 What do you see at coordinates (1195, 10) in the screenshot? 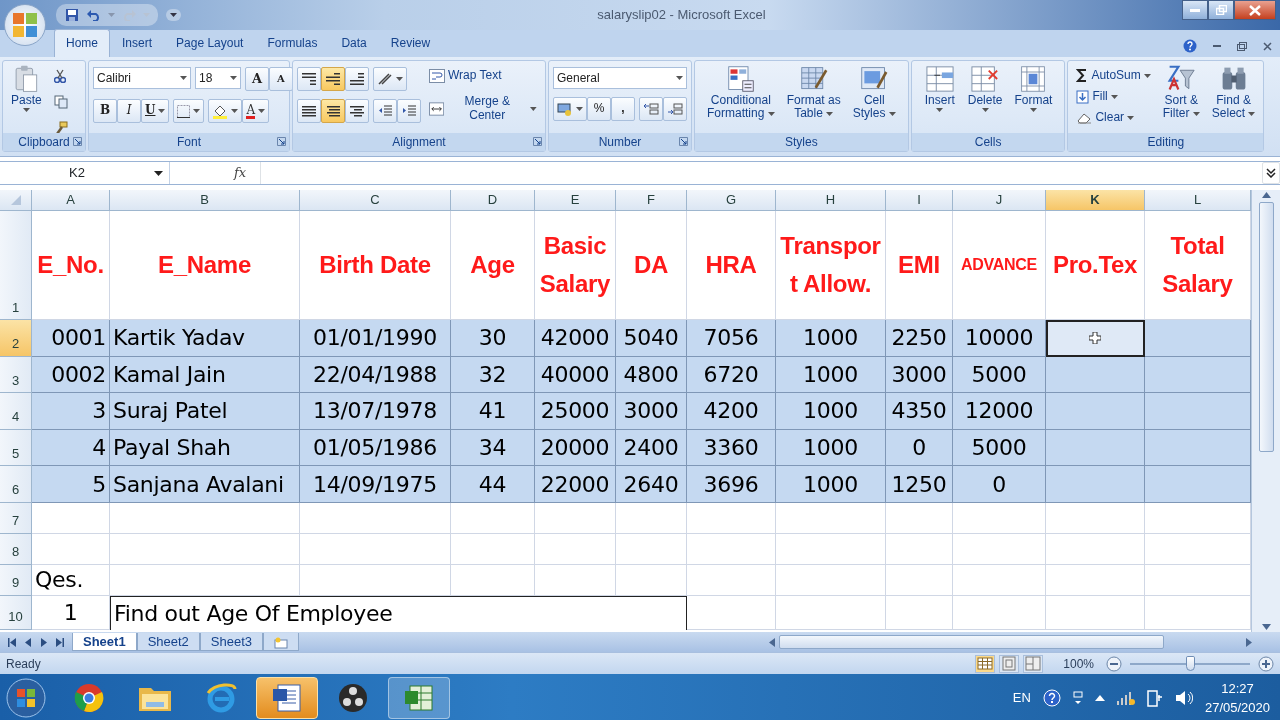
I see `minimize-button` at bounding box center [1195, 10].